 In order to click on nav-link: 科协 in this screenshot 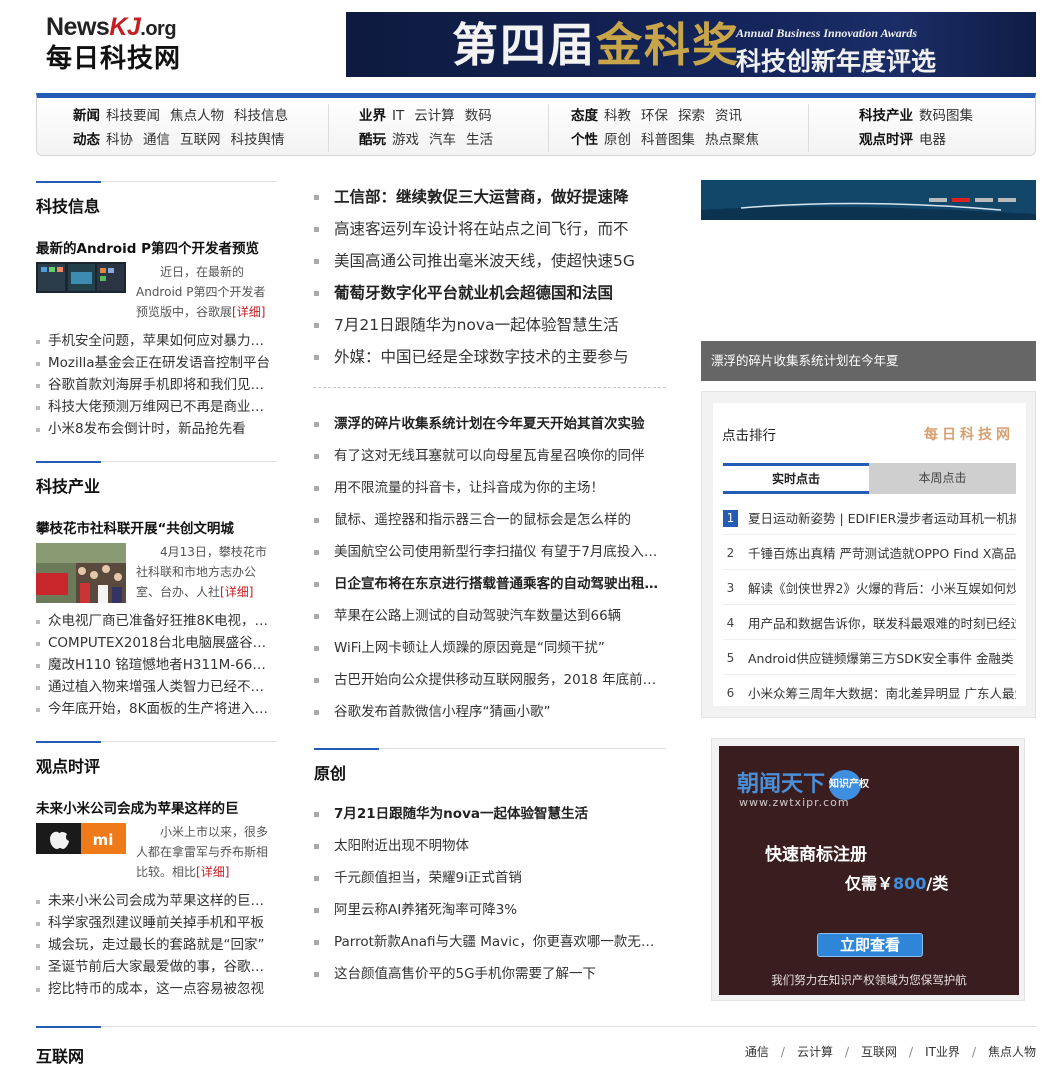, I will do `click(119, 140)`.